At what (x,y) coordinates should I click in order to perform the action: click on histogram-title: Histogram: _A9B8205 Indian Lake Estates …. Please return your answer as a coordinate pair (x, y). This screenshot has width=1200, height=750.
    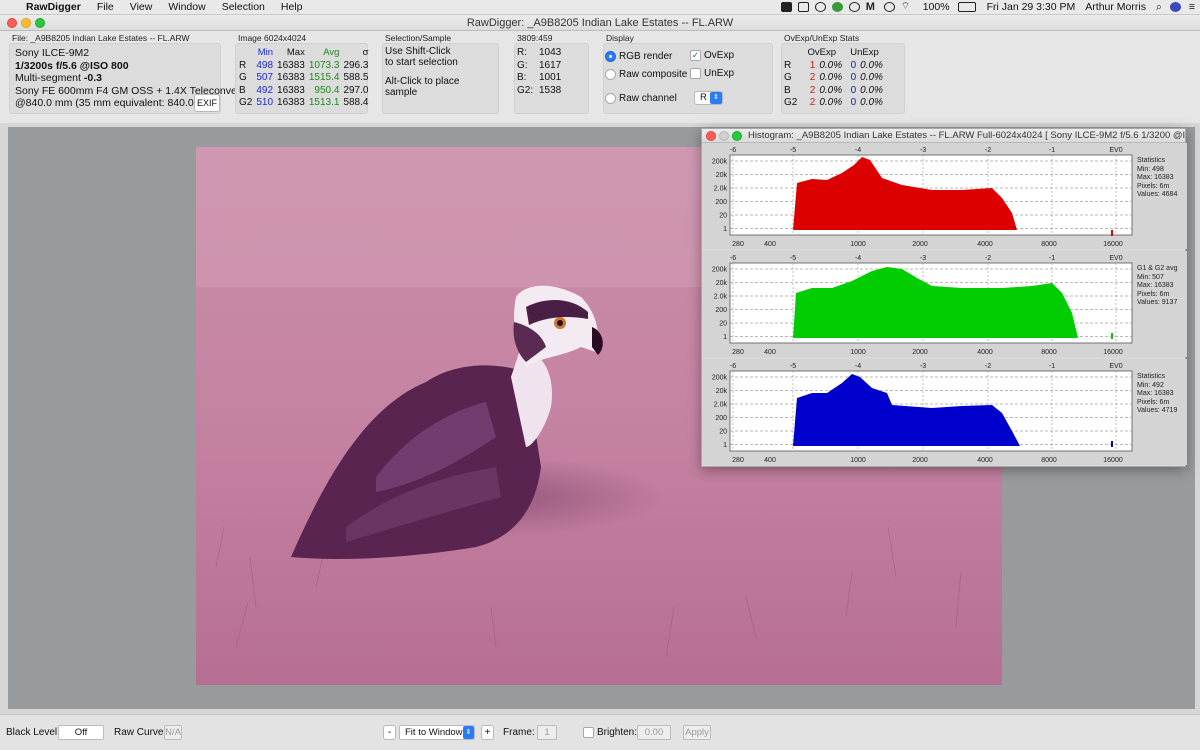
    Looking at the image, I should click on (943, 136).